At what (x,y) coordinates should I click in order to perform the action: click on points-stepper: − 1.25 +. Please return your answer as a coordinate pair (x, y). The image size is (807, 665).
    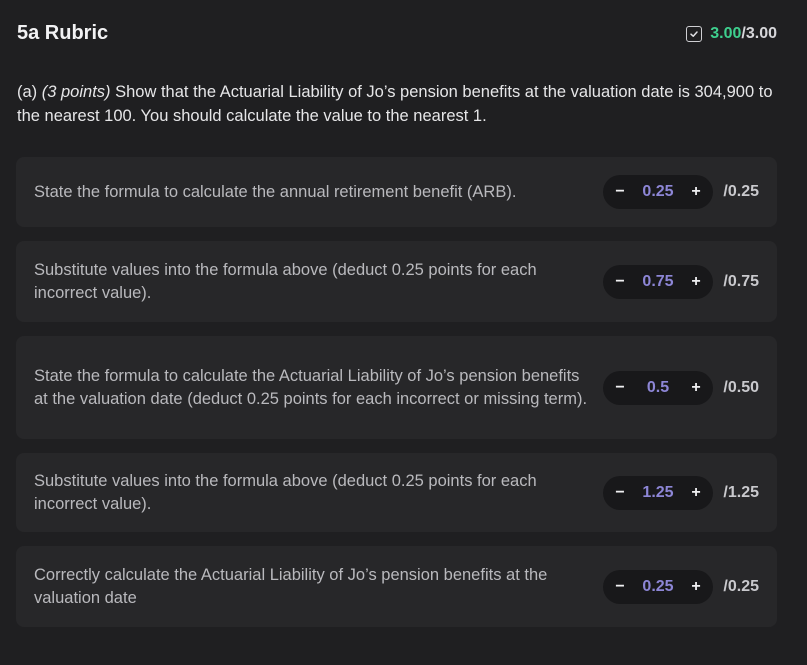
    Looking at the image, I should click on (658, 492).